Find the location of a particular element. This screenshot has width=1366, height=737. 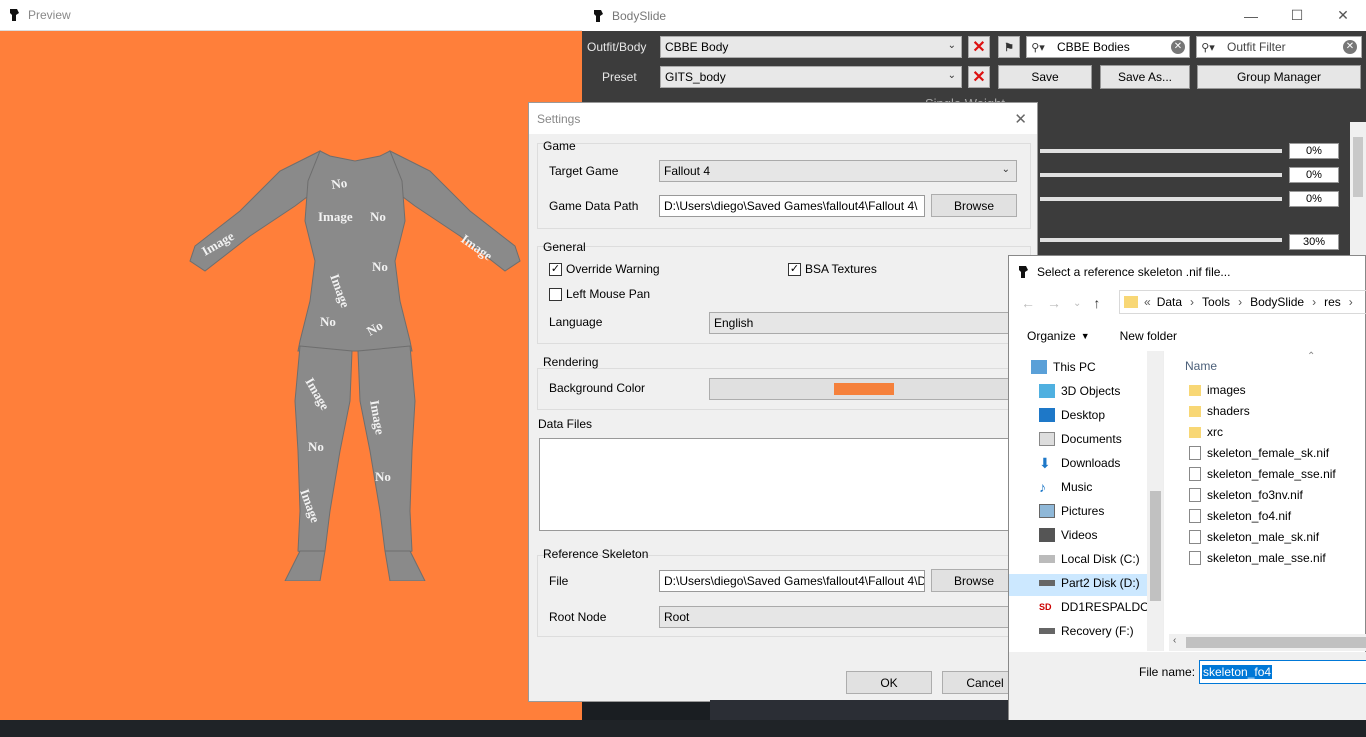

file-name: skeleton_male_sse.nif is located at coordinates (1266, 558).